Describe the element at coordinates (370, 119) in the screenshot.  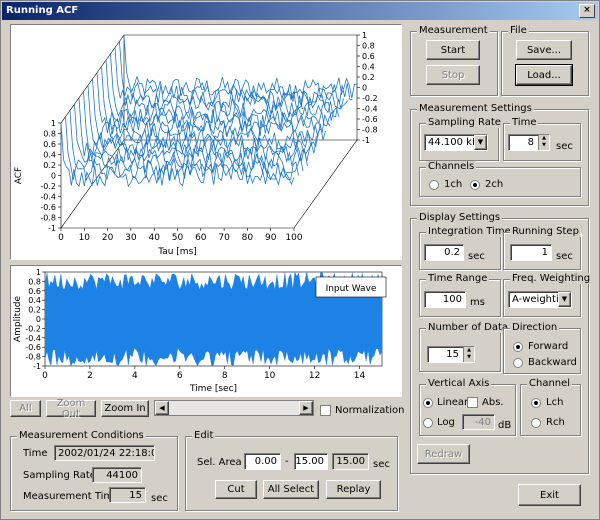
I see `acf-right-tick-label: -0.6` at that location.